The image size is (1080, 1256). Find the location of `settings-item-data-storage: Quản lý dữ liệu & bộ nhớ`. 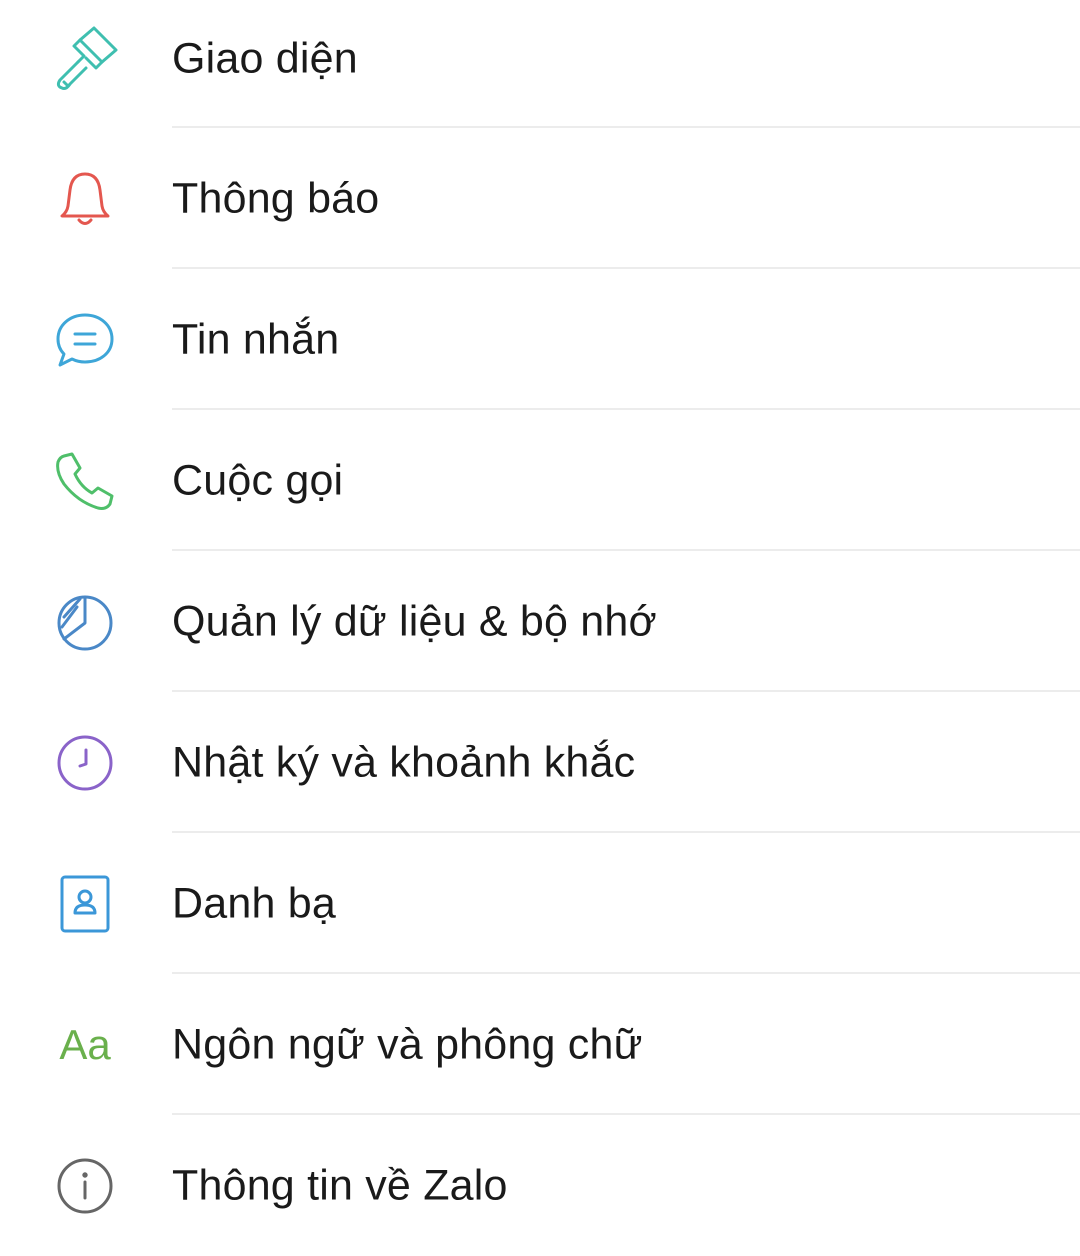

settings-item-data-storage: Quản lý dữ liệu & bộ nhớ is located at coordinates (540, 621).